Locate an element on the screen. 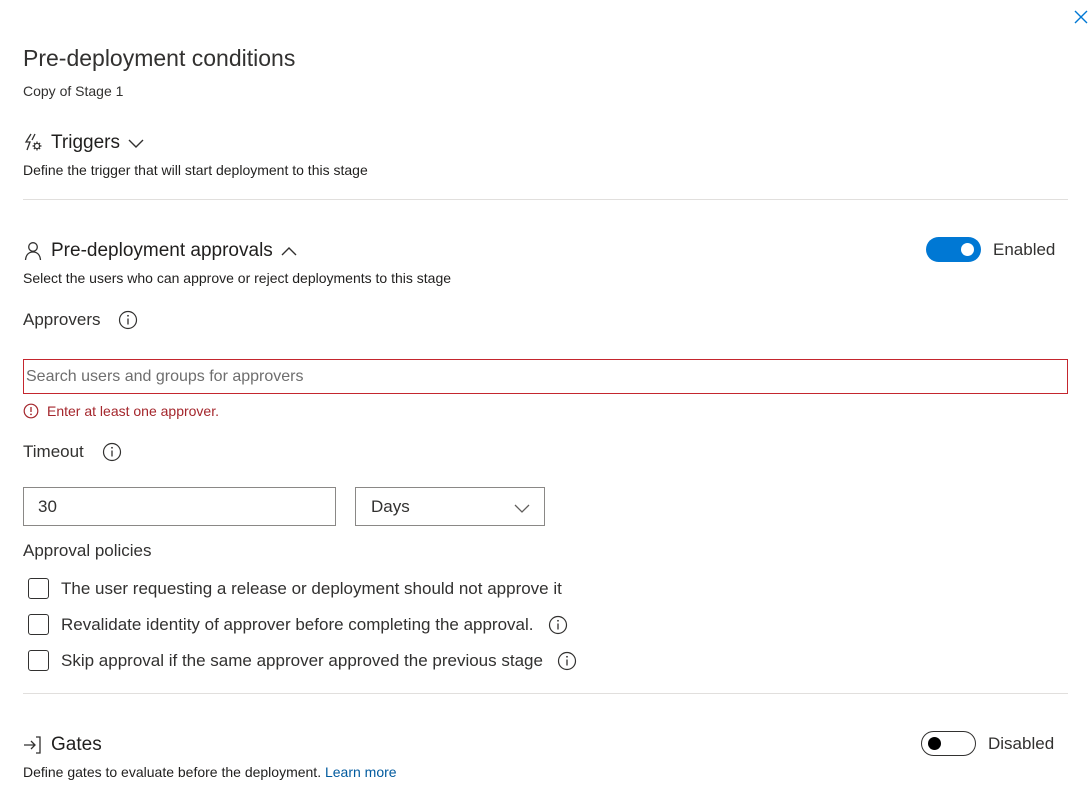 This screenshot has height=797, width=1090. approvals-toggle: Enabled is located at coordinates (990, 249).